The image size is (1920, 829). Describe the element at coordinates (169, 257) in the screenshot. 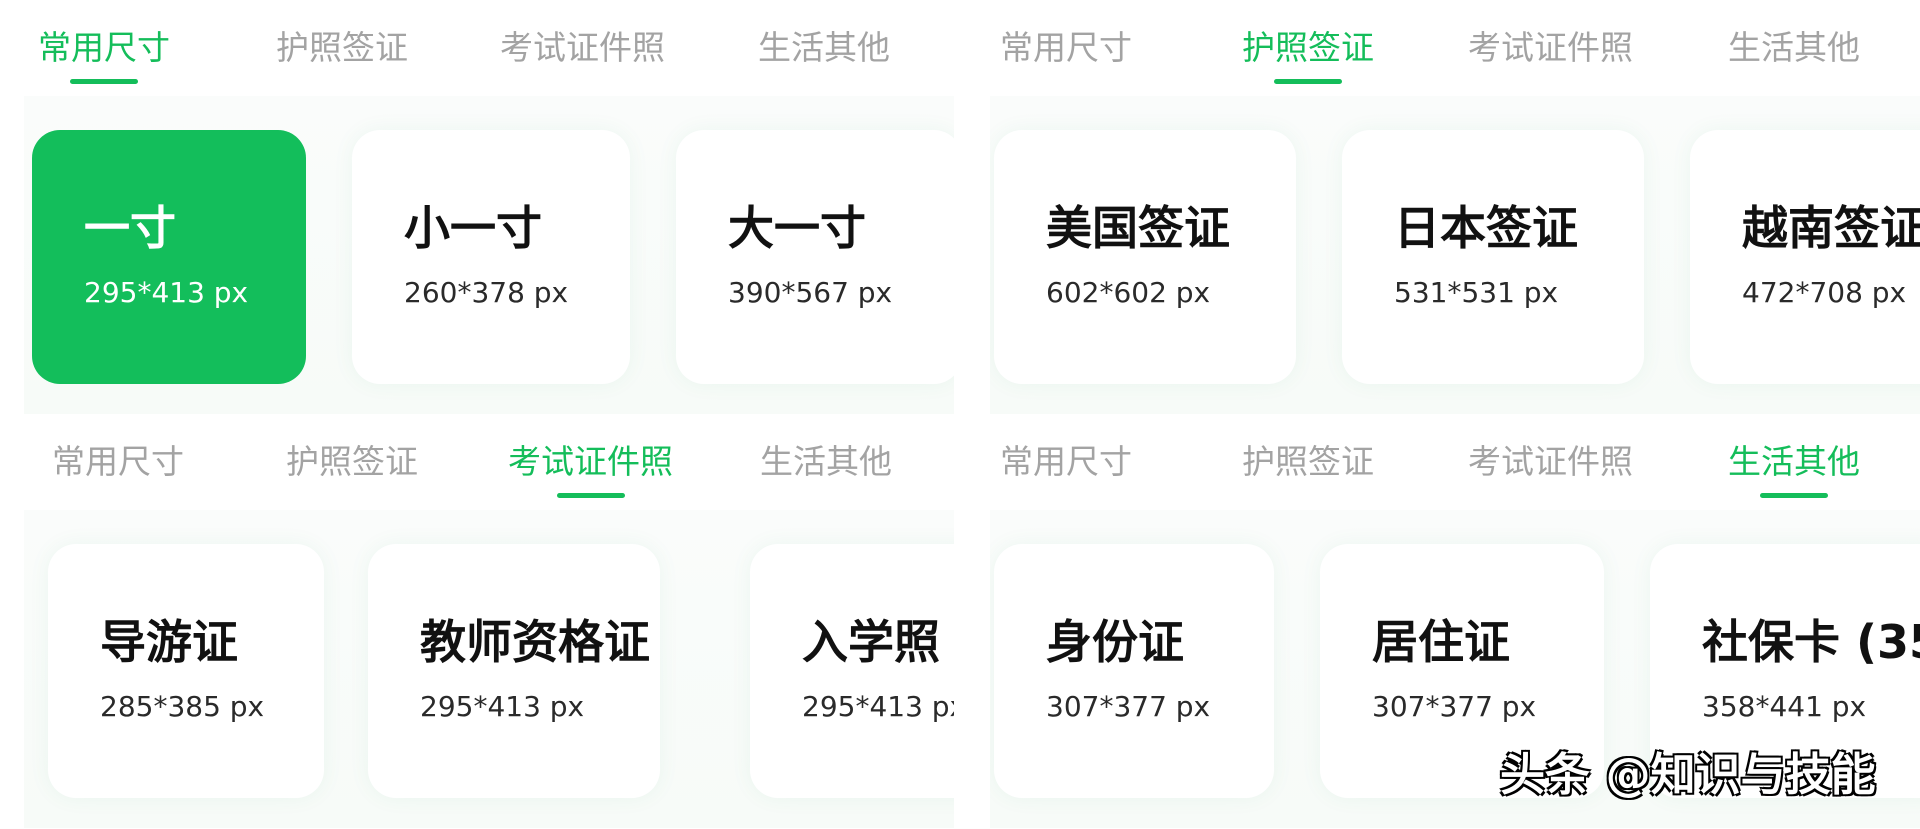

I see `size-card: 一寸 295*413 px` at that location.